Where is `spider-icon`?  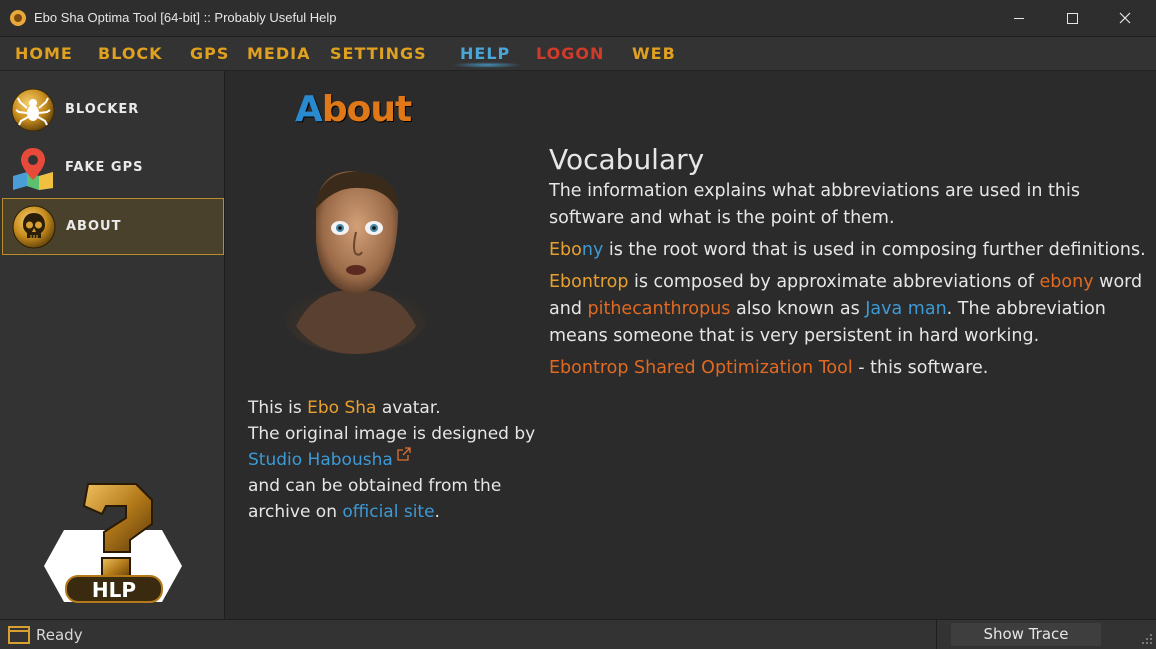 spider-icon is located at coordinates (33, 110).